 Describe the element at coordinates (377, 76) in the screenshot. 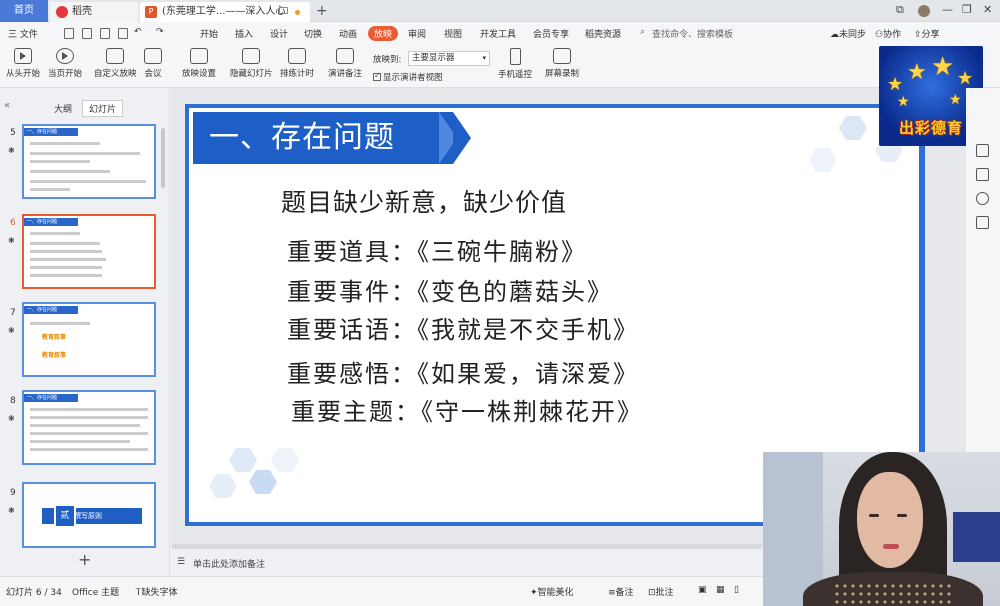

I see `checkbox-icon` at that location.